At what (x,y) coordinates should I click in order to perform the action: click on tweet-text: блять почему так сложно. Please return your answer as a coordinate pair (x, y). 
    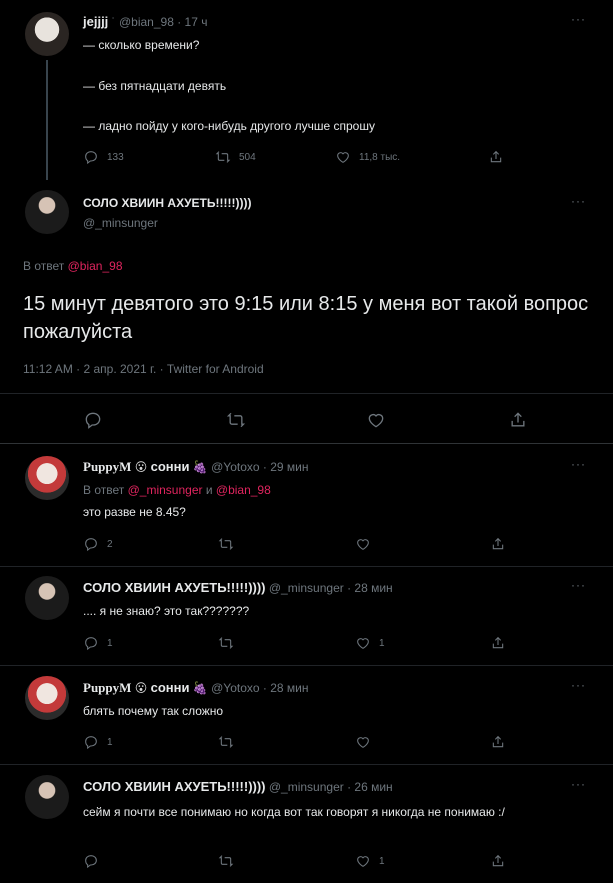
    Looking at the image, I should click on (153, 711).